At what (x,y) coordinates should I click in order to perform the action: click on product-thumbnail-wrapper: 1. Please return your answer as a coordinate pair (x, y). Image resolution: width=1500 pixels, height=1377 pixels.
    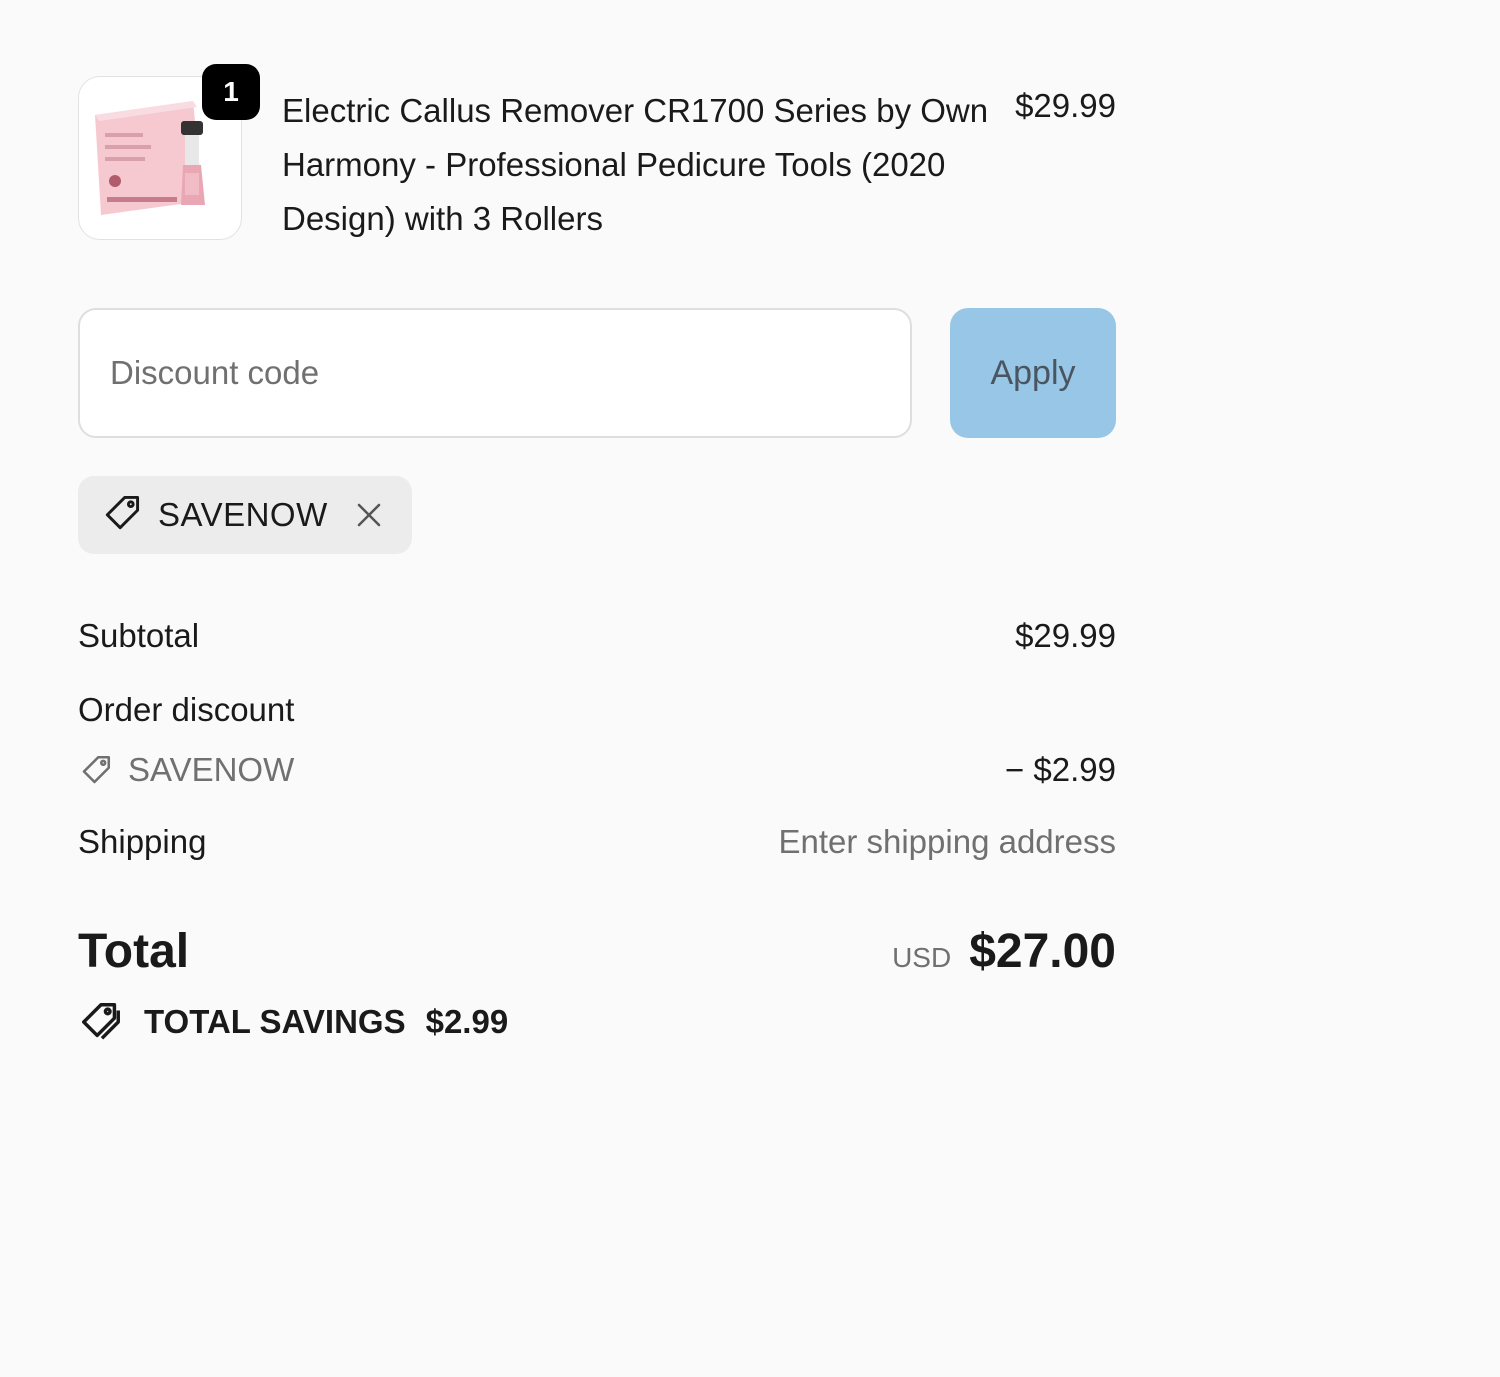
    Looking at the image, I should click on (169, 153).